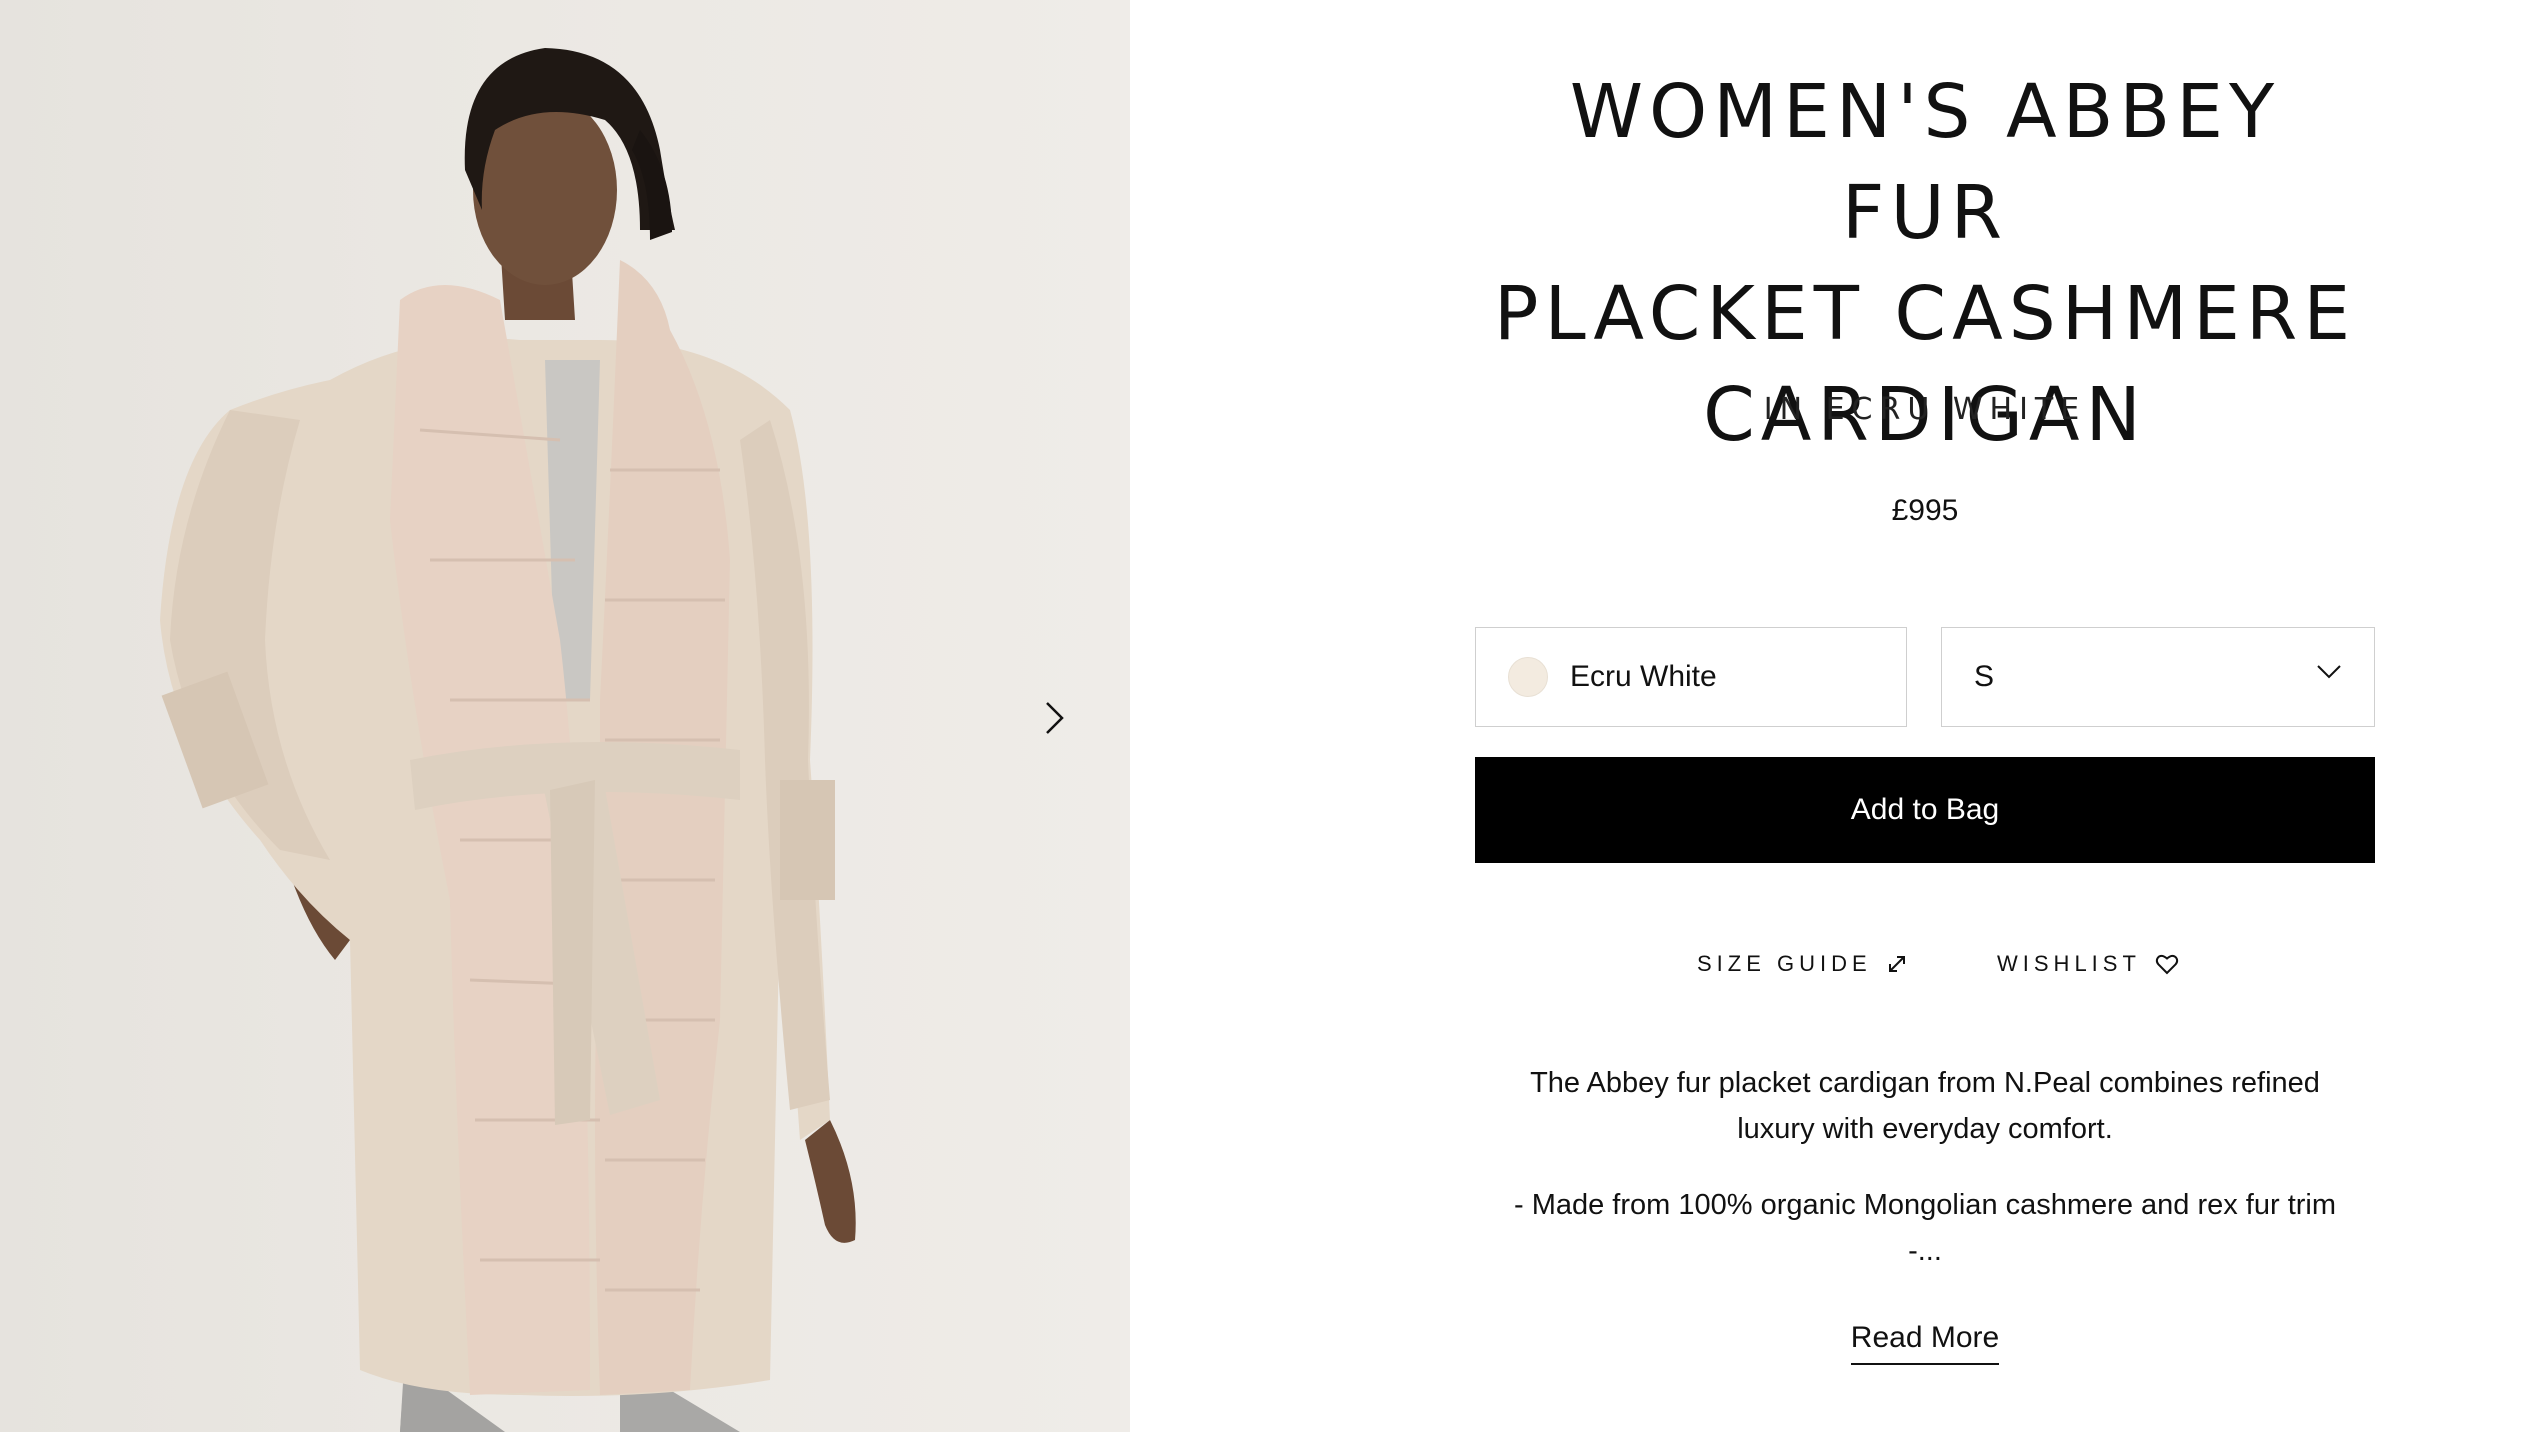 The width and height of the screenshot is (2524, 1432). I want to click on add-to-bag-button: Add to Bag, so click(1925, 810).